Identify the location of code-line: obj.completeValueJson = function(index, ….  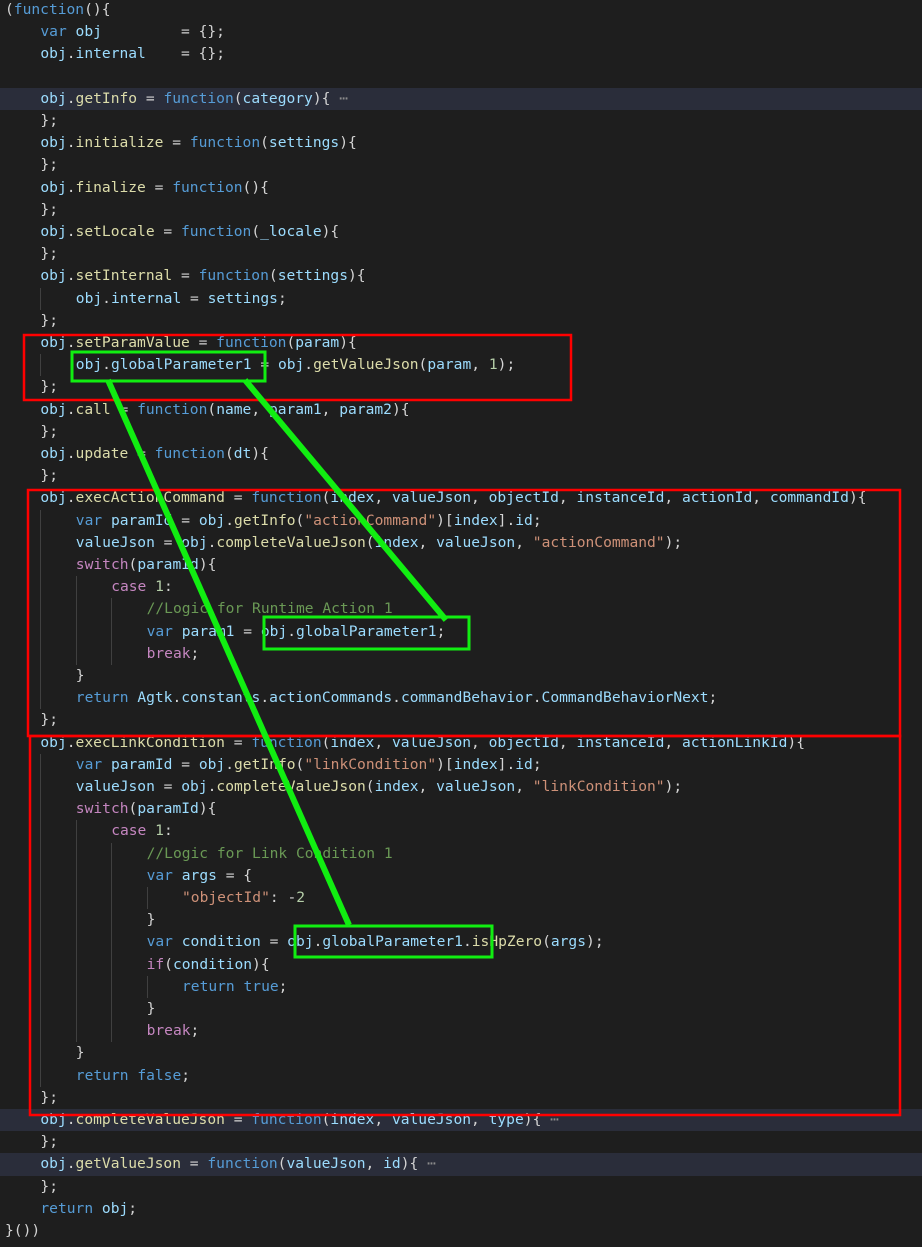
(461, 1120).